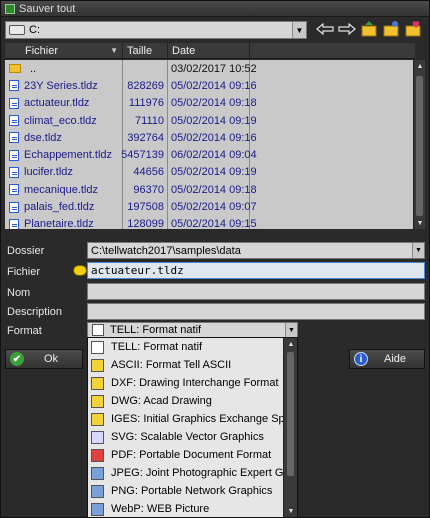 This screenshot has width=430, height=518. I want to click on format-select: TELL: Format natif ▼, so click(192, 330).